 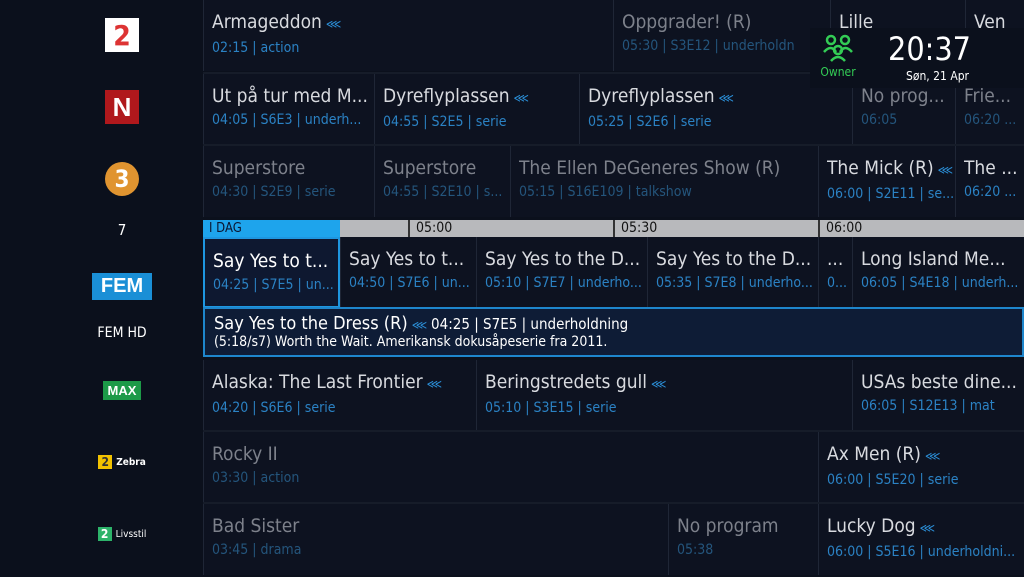 I want to click on status-overlay: Owner 20:37 Søn, 21 Apr, so click(x=917, y=58).